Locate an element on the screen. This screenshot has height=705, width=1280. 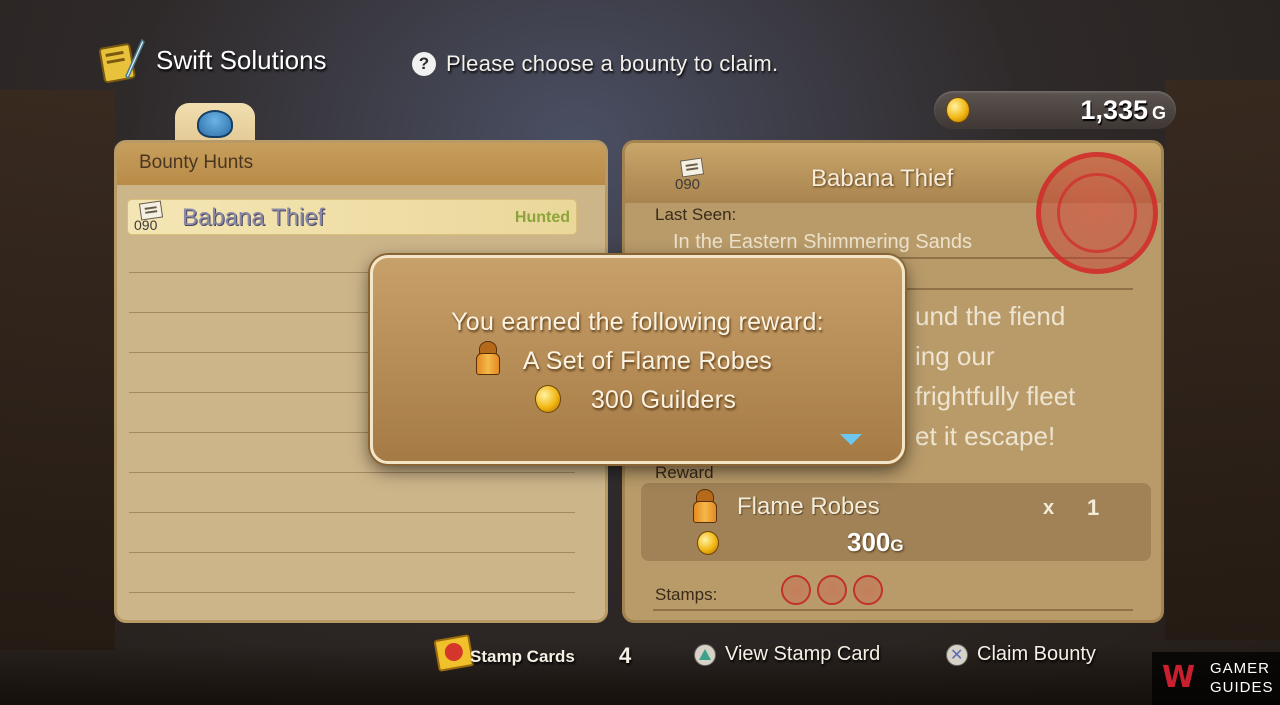
reward-dialog-heading: You earned the following reward: is located at coordinates (637, 322).